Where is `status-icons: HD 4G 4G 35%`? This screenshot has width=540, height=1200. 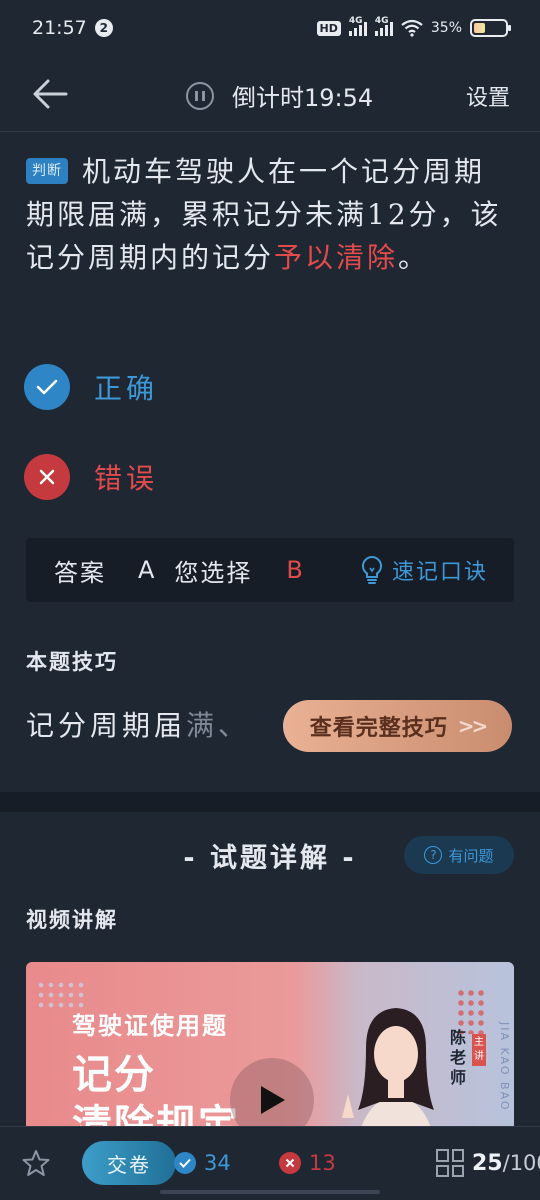 status-icons: HD 4G 4G 35% is located at coordinates (413, 26).